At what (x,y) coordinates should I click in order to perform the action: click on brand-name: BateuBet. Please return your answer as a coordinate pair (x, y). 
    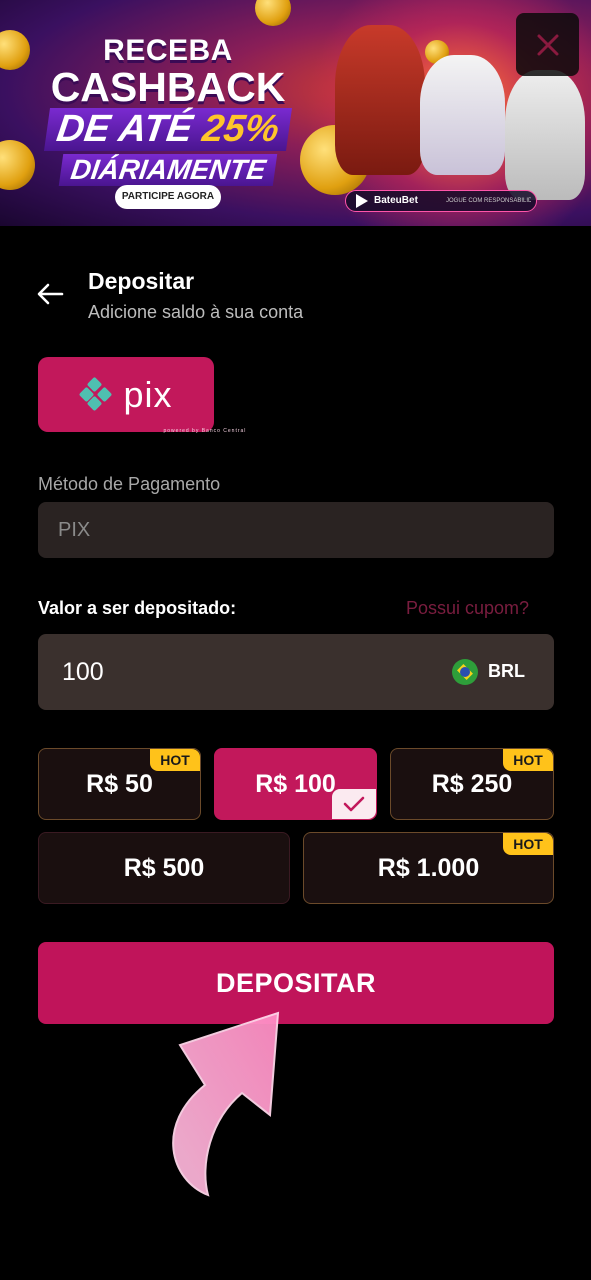
    Looking at the image, I should click on (396, 200).